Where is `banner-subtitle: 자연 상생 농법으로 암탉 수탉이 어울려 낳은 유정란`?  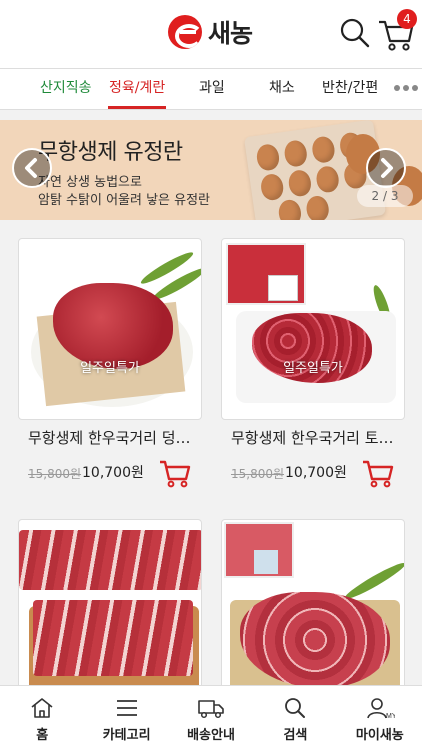 banner-subtitle: 자연 상생 농법으로 암탉 수탉이 어울려 낳은 유정란 is located at coordinates (148, 192).